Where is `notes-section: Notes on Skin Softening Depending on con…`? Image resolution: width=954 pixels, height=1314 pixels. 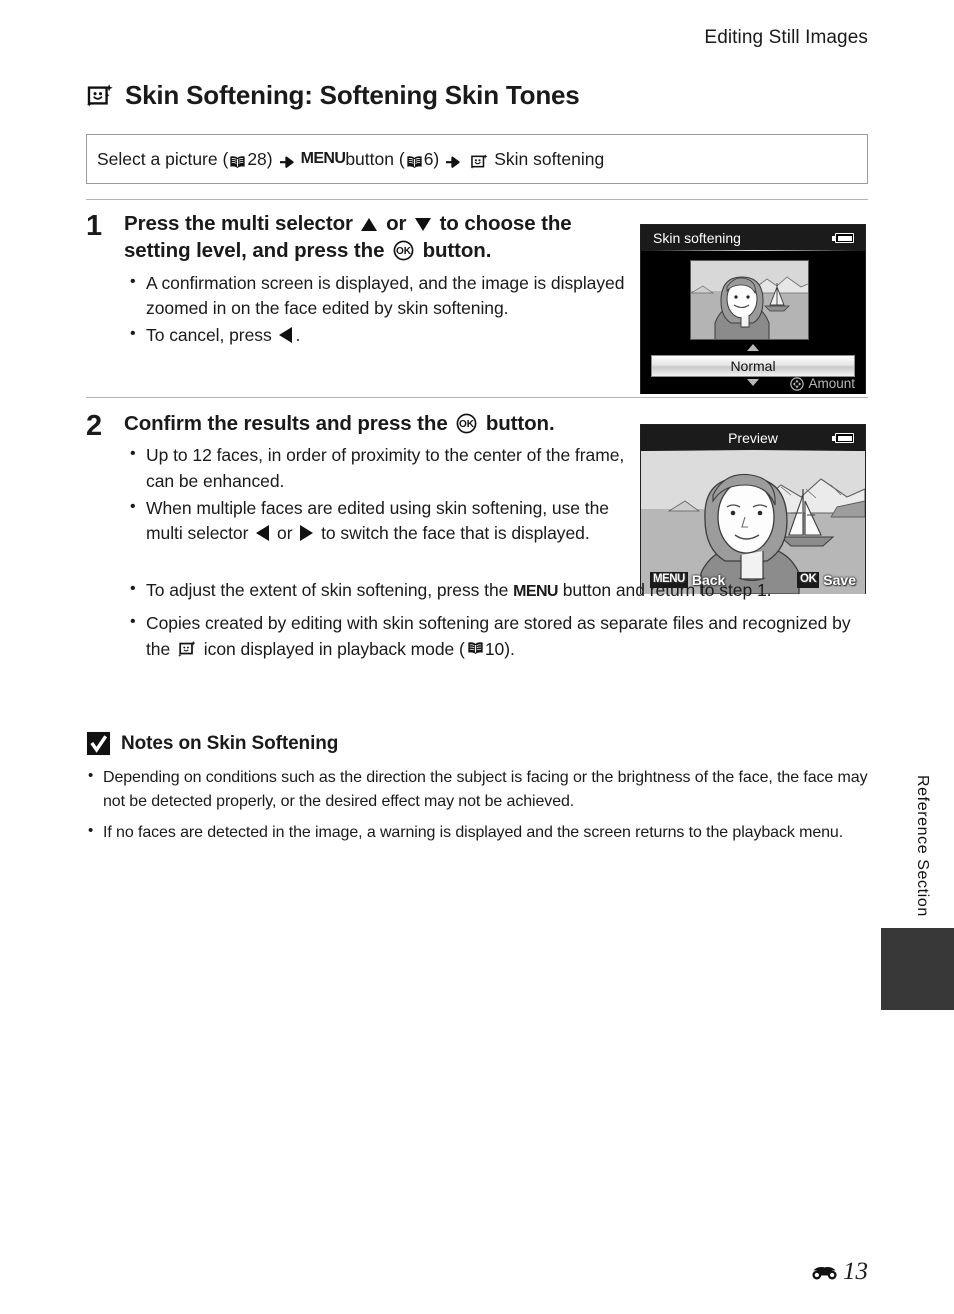 notes-section: Notes on Skin Softening Depending on con… is located at coordinates (477, 791).